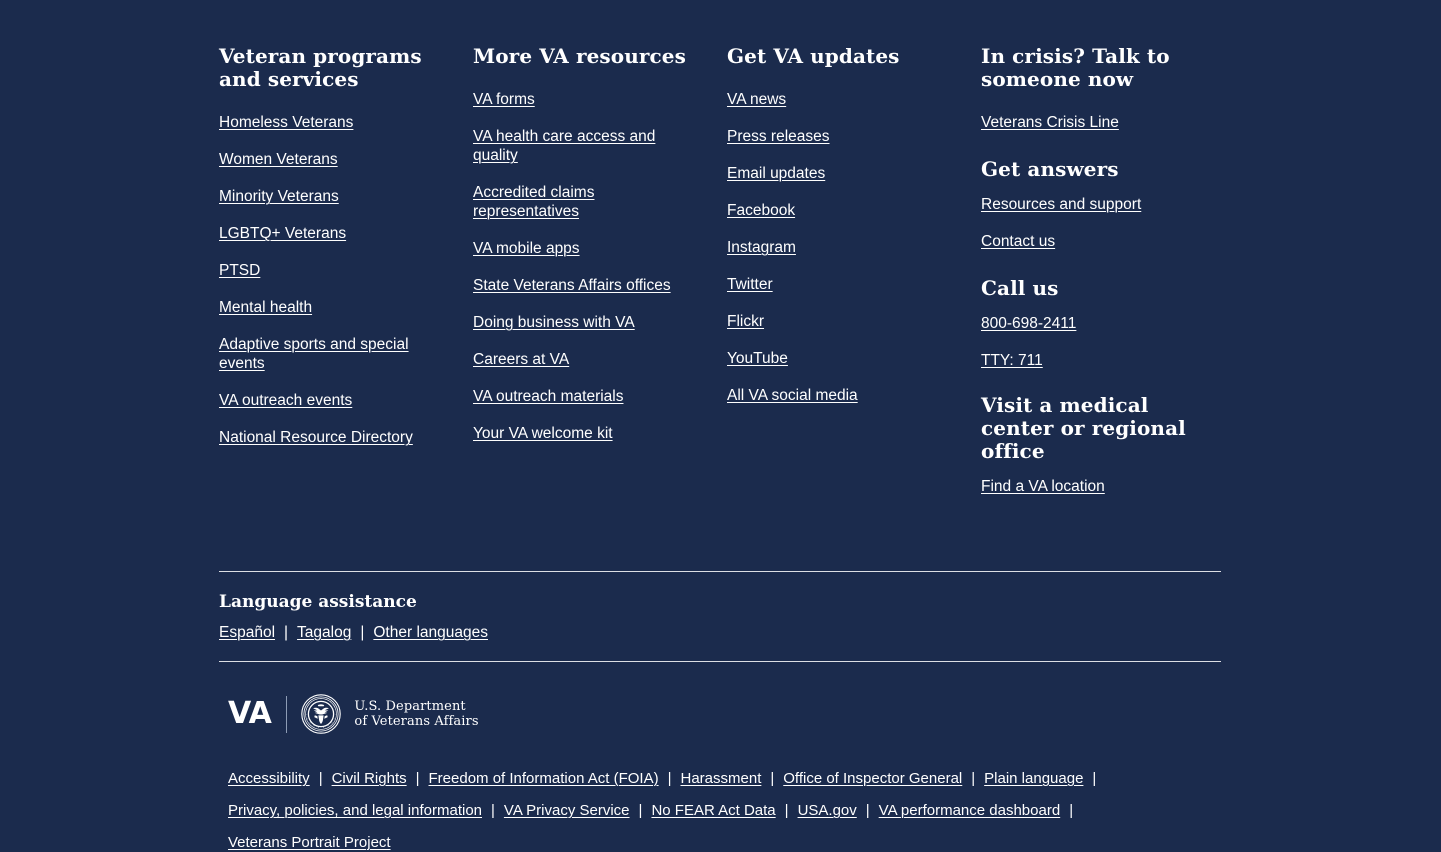  Describe the element at coordinates (430, 632) in the screenshot. I see `link-other-languages: Other languages` at that location.